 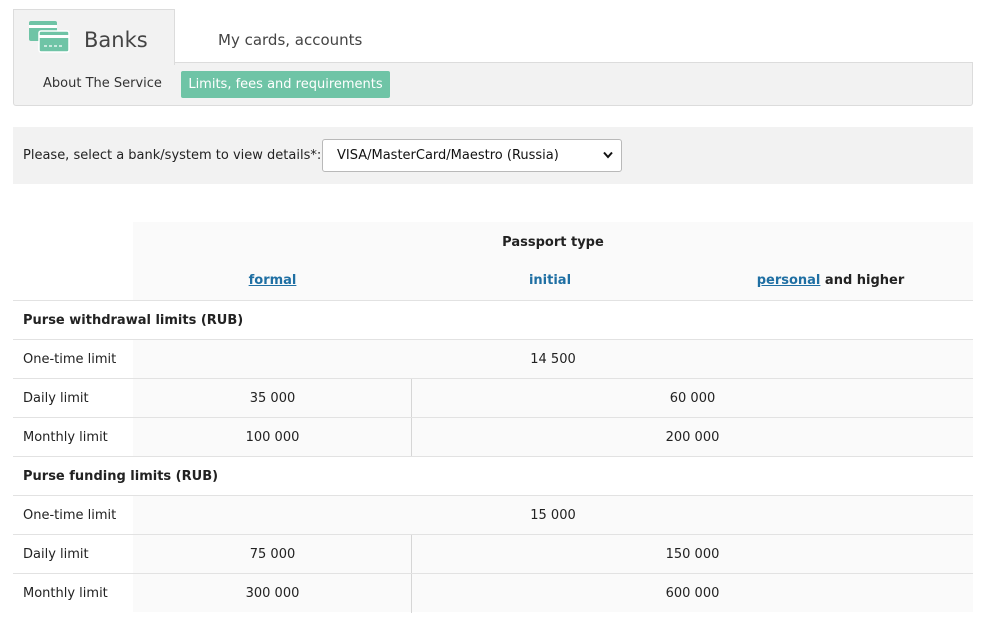 I want to click on bank-select: VISA/MasterCard/Maestro (Russia), so click(x=472, y=155).